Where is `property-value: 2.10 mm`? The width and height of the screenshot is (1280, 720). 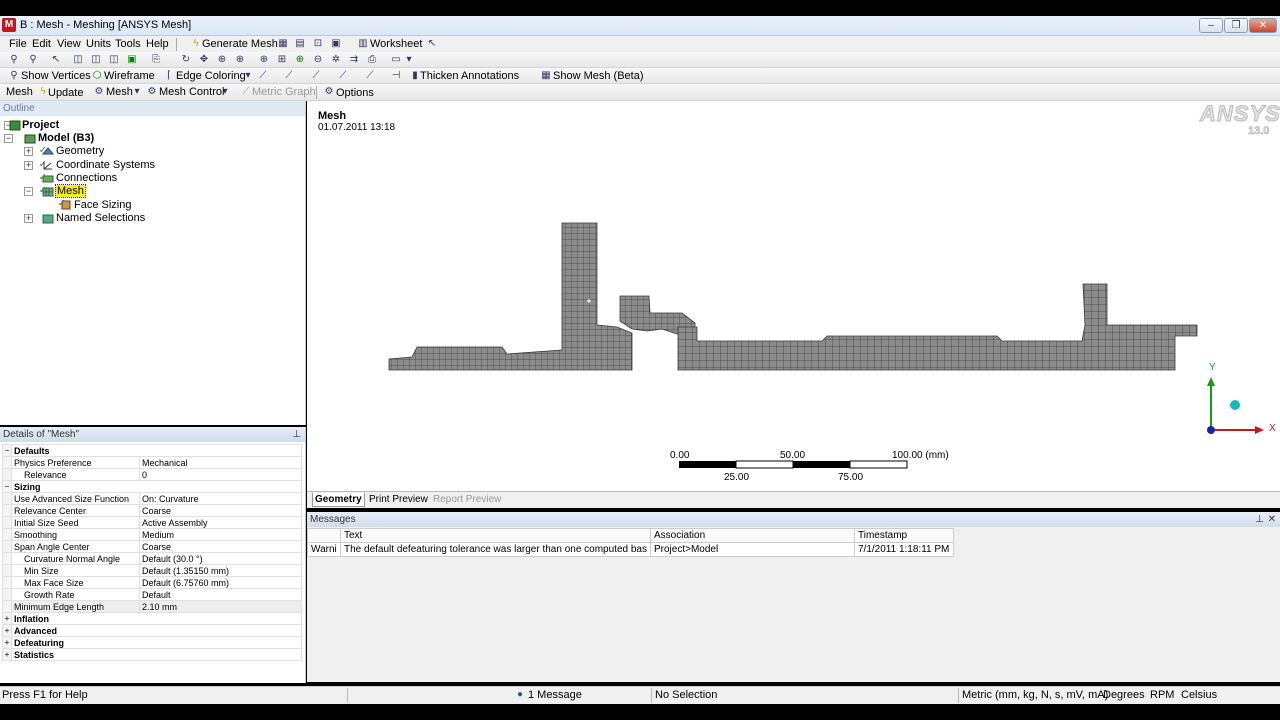 property-value: 2.10 mm is located at coordinates (220, 606).